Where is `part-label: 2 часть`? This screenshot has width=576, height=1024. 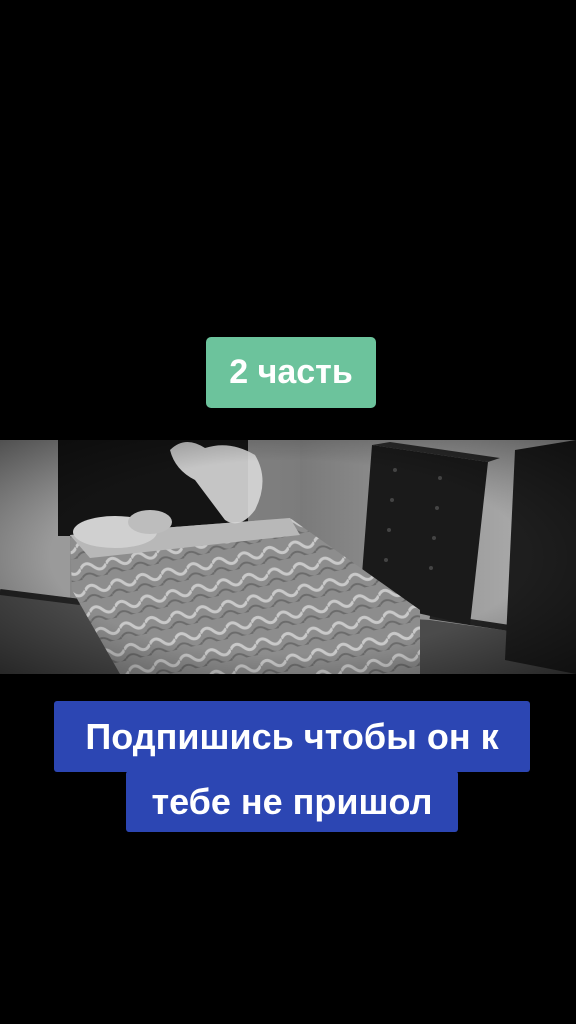 part-label: 2 часть is located at coordinates (291, 372).